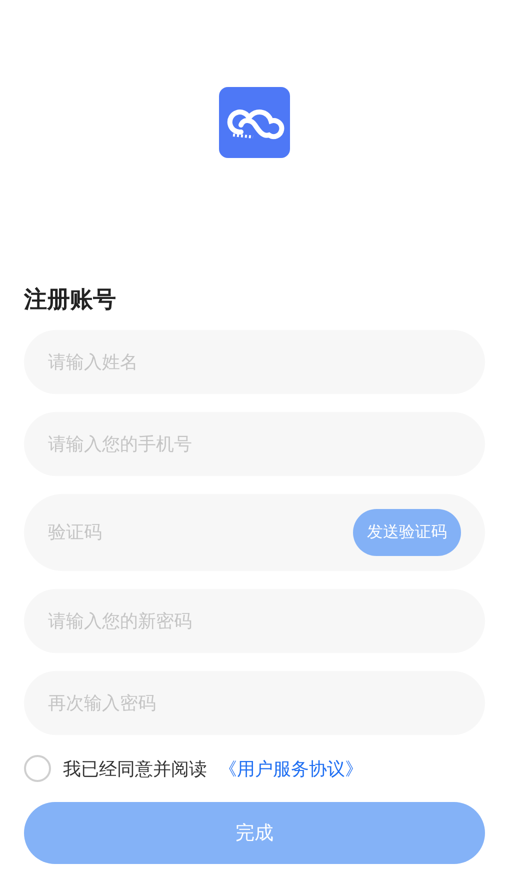 This screenshot has width=509, height=871. Describe the element at coordinates (254, 122) in the screenshot. I see `cloud-logo-icon` at that location.